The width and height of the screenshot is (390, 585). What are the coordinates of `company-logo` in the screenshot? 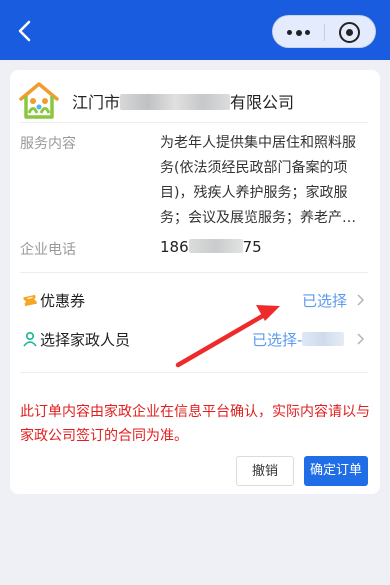 It's located at (39, 100).